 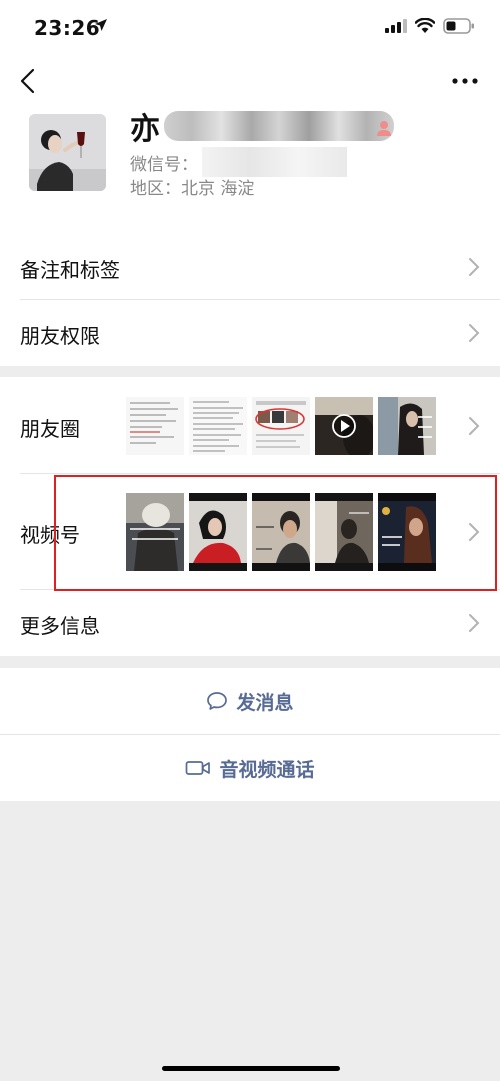 I want to click on name-redacted-blur, so click(x=279, y=126).